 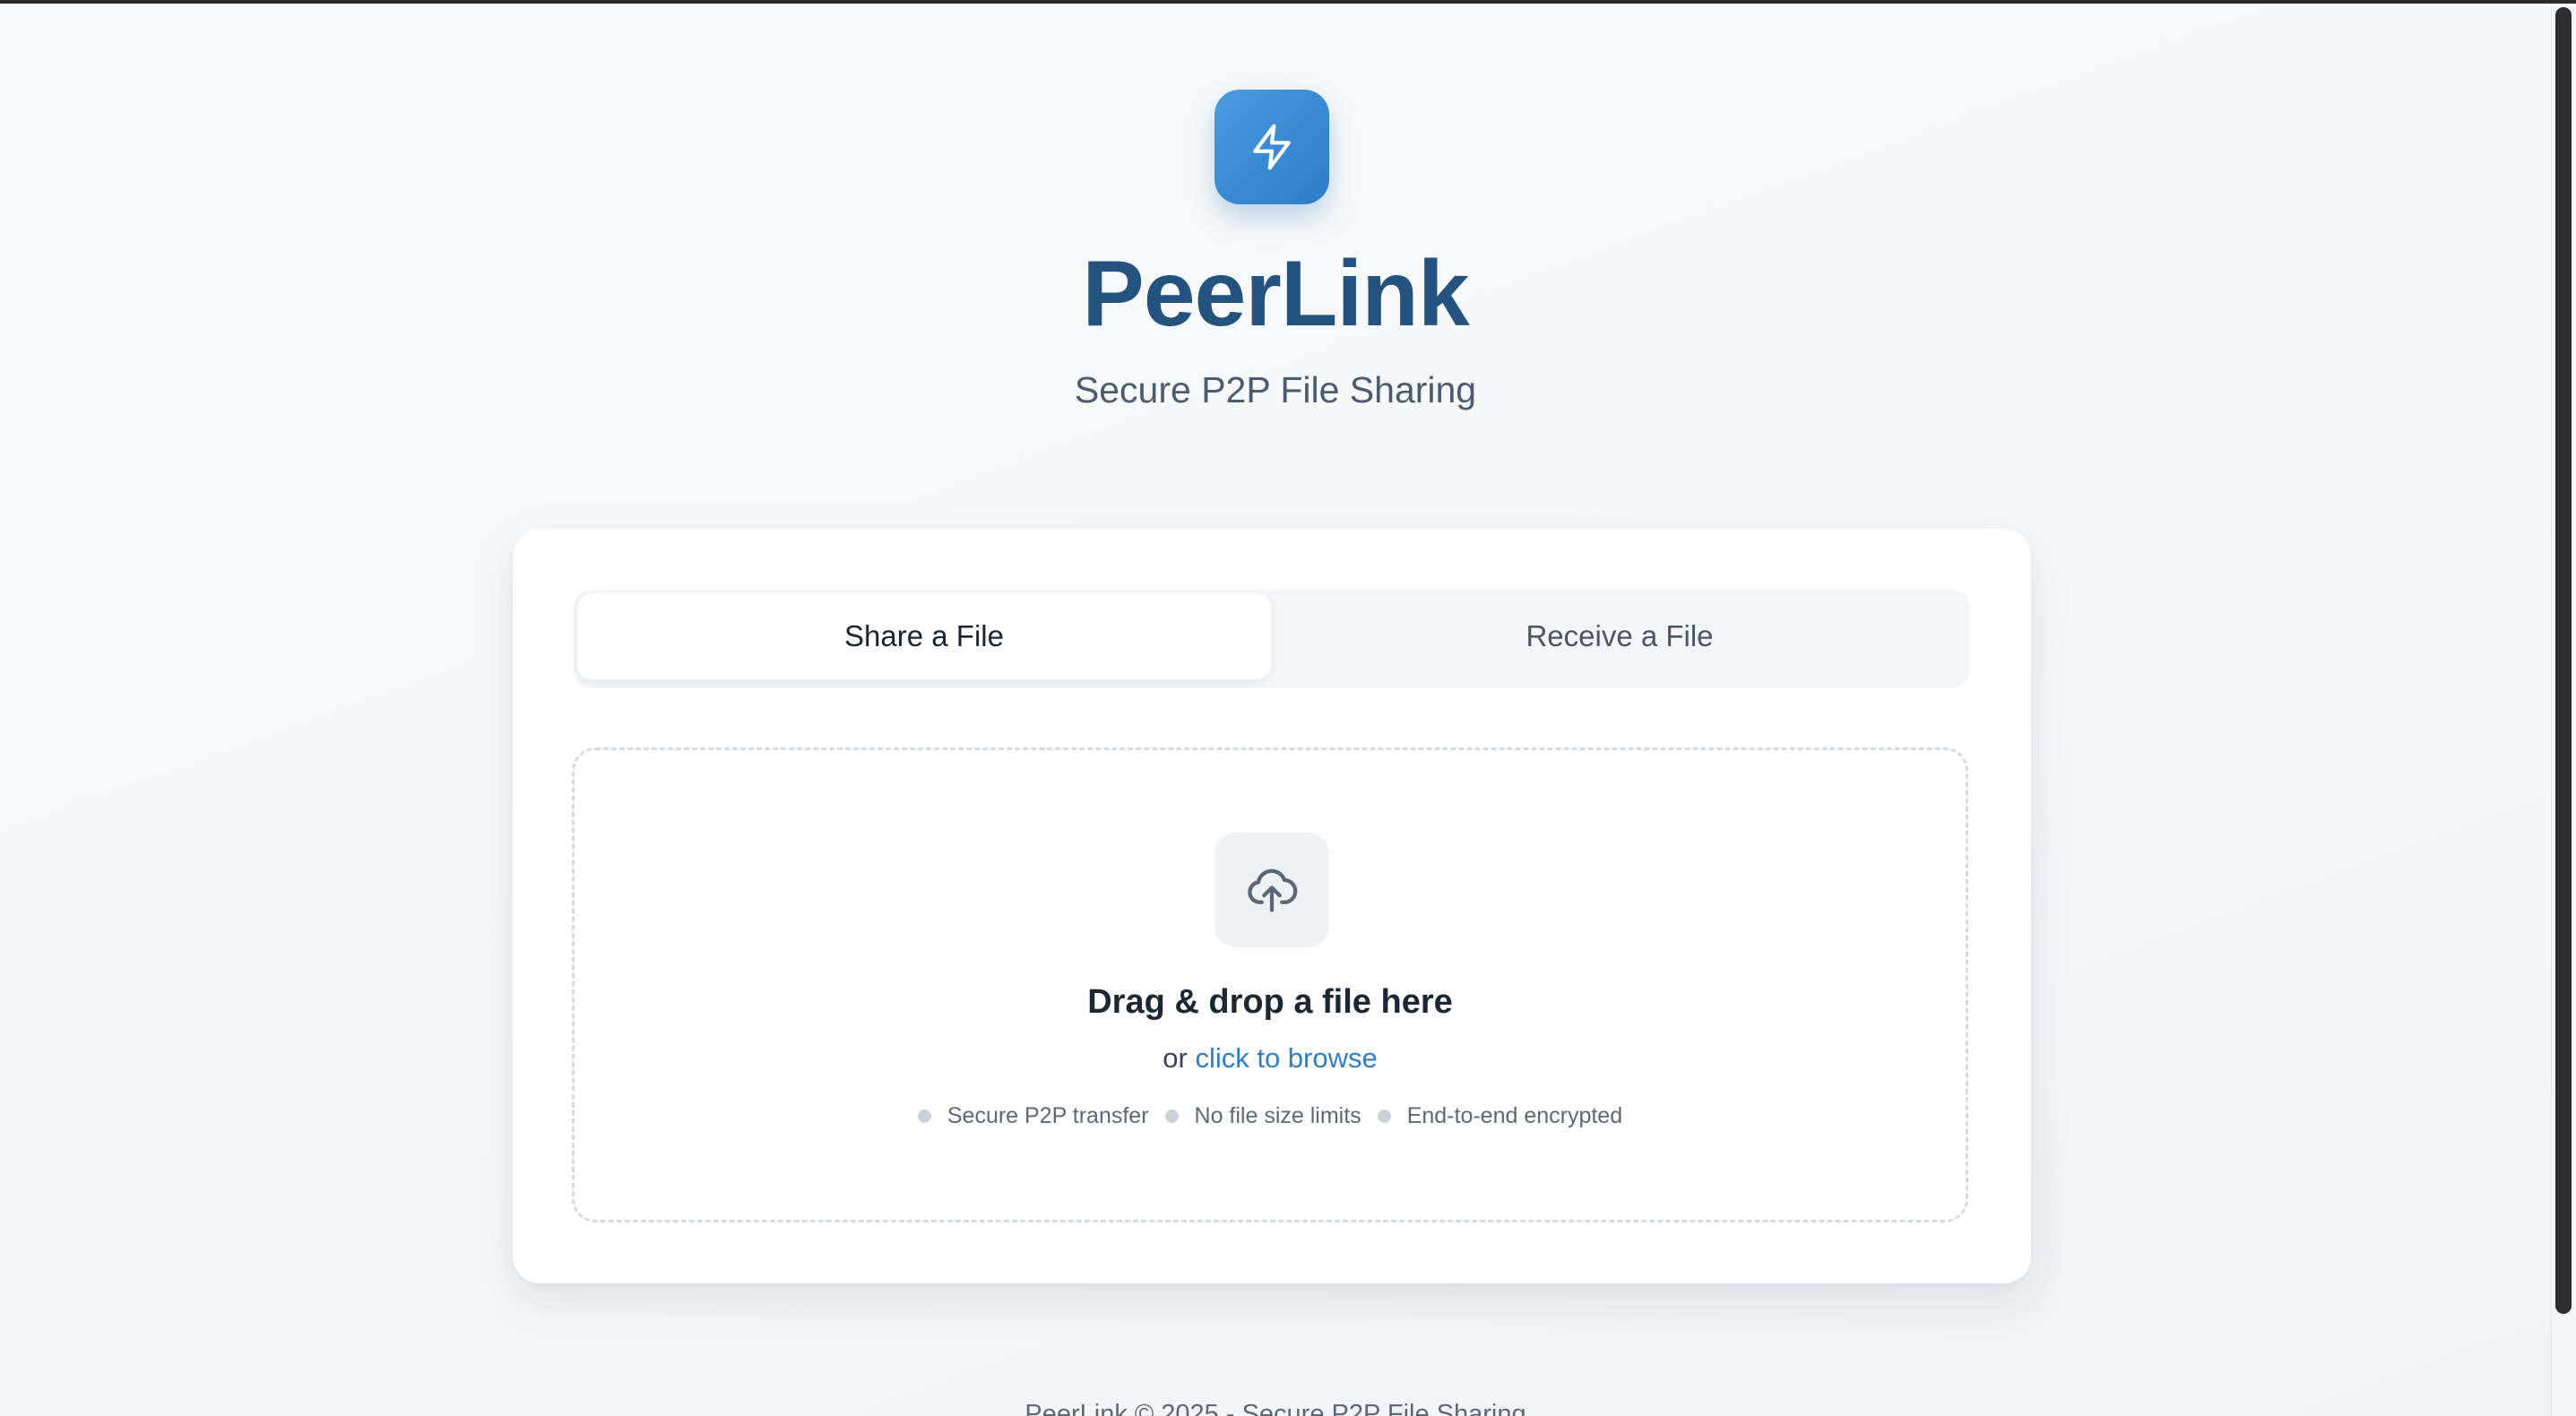 I want to click on app-title: PeerLink, so click(x=1275, y=294).